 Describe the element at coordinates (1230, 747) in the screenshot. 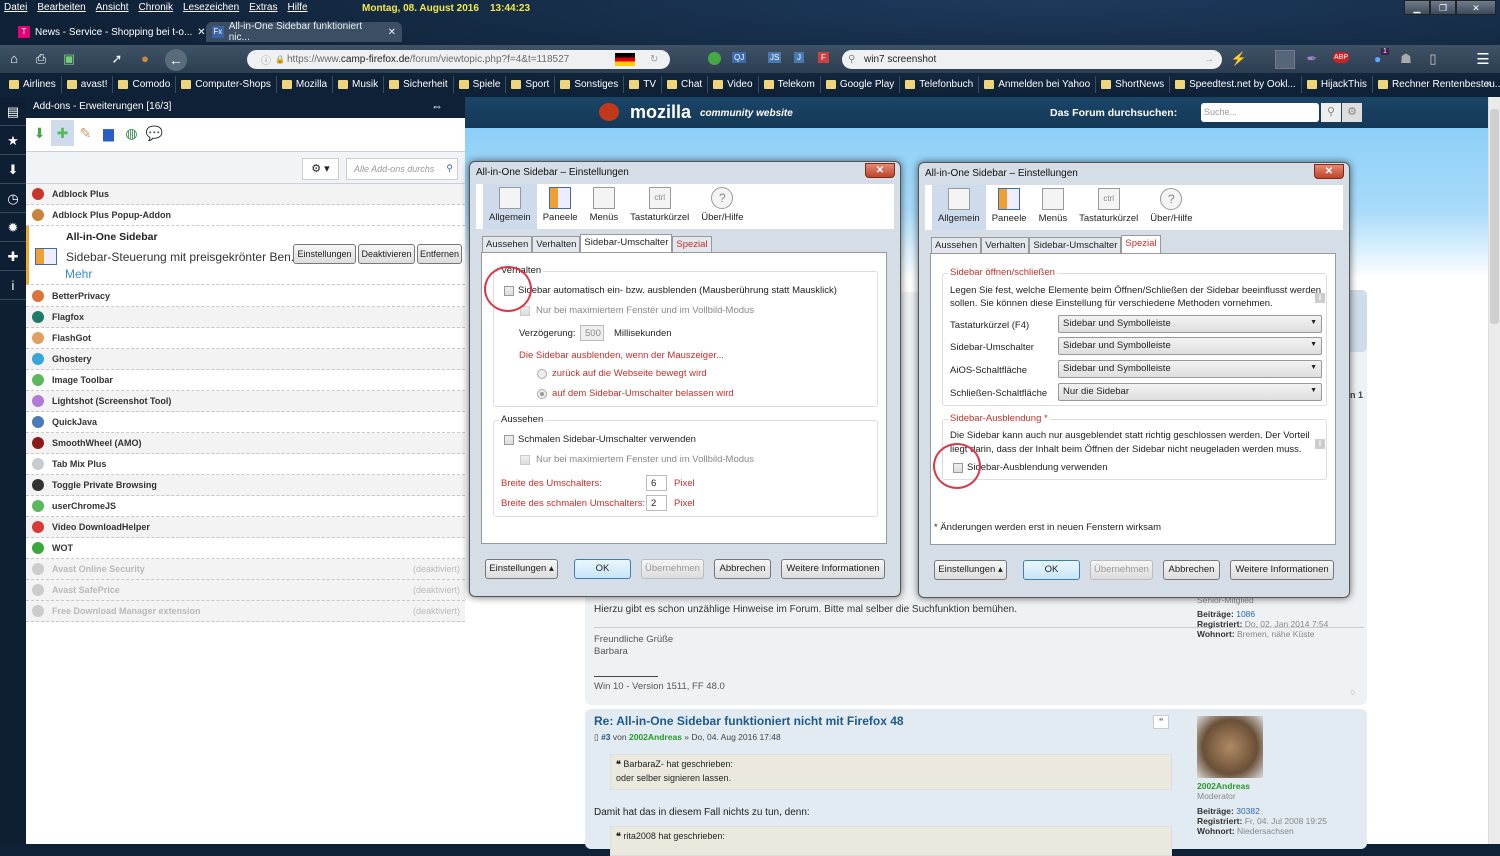

I see `avatar-kitten` at that location.